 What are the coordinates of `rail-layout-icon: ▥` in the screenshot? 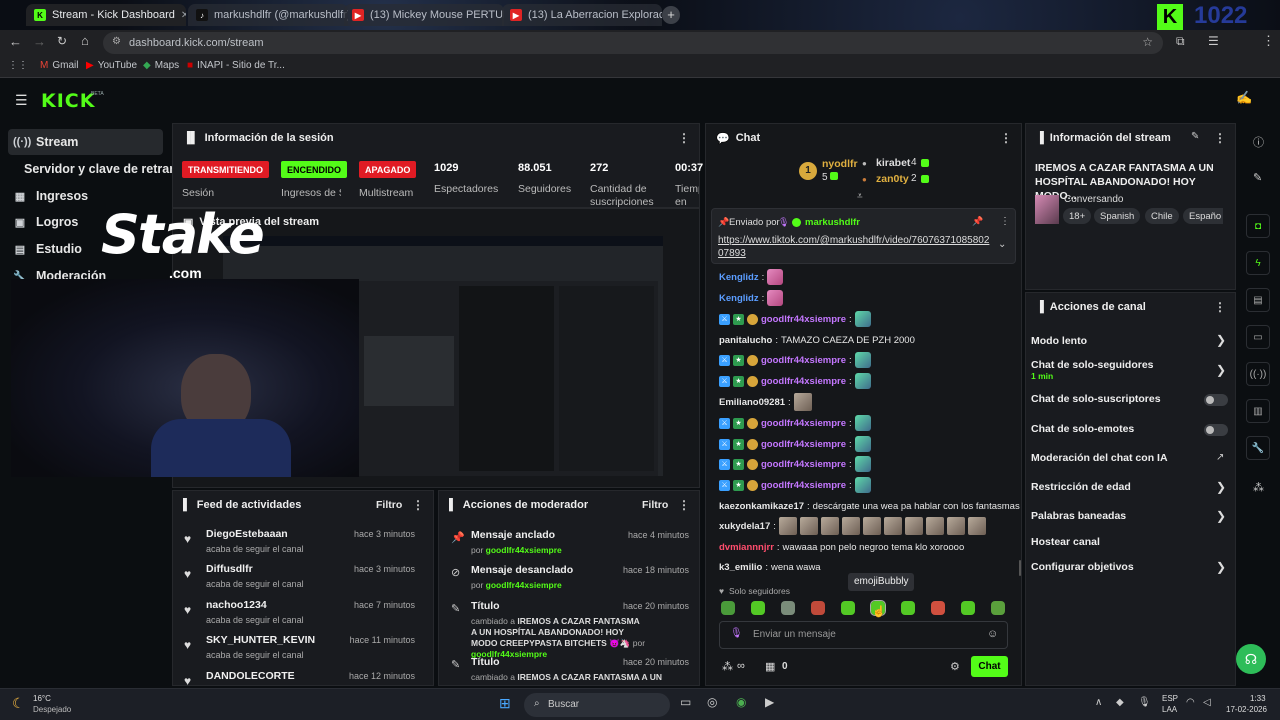 It's located at (1258, 411).